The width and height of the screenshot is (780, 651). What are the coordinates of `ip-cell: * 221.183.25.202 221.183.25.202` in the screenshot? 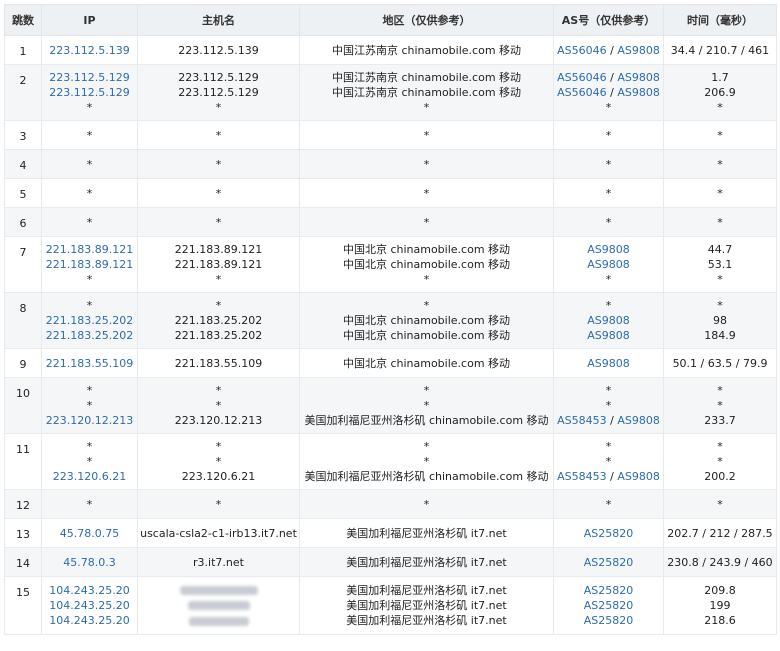 It's located at (89, 320).